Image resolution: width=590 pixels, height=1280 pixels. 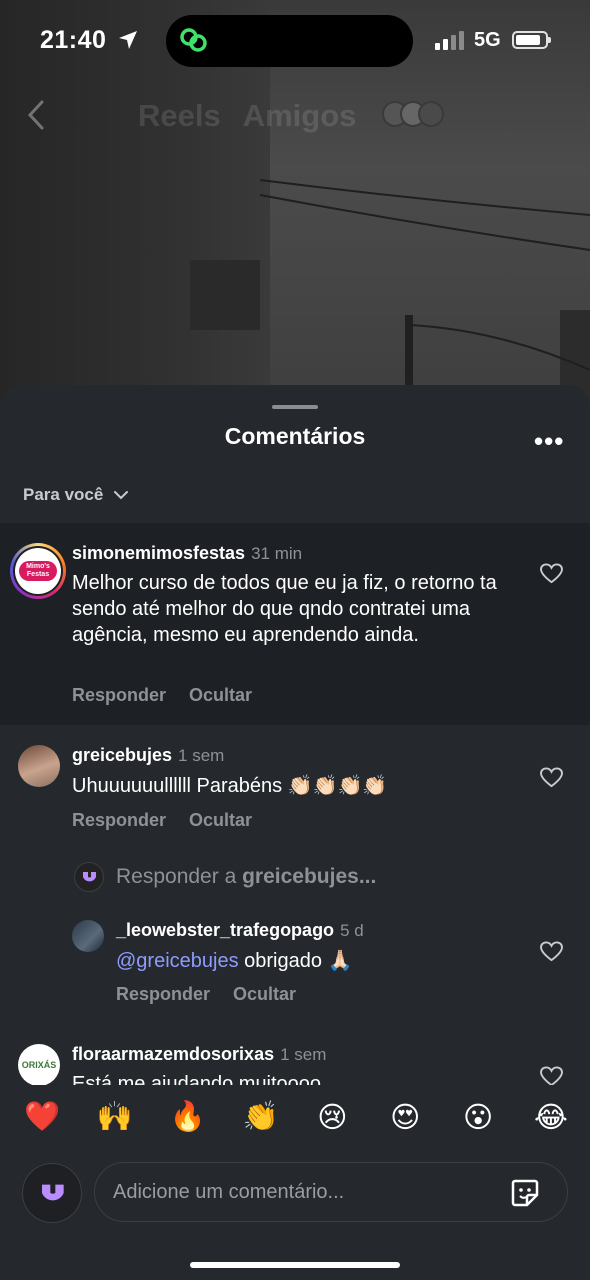 What do you see at coordinates (63, 494) in the screenshot?
I see `filter-label: Para você` at bounding box center [63, 494].